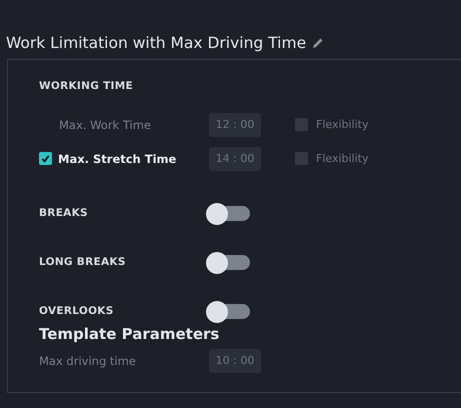 The height and width of the screenshot is (408, 461). I want to click on field-label: Max. Work Time, so click(105, 125).